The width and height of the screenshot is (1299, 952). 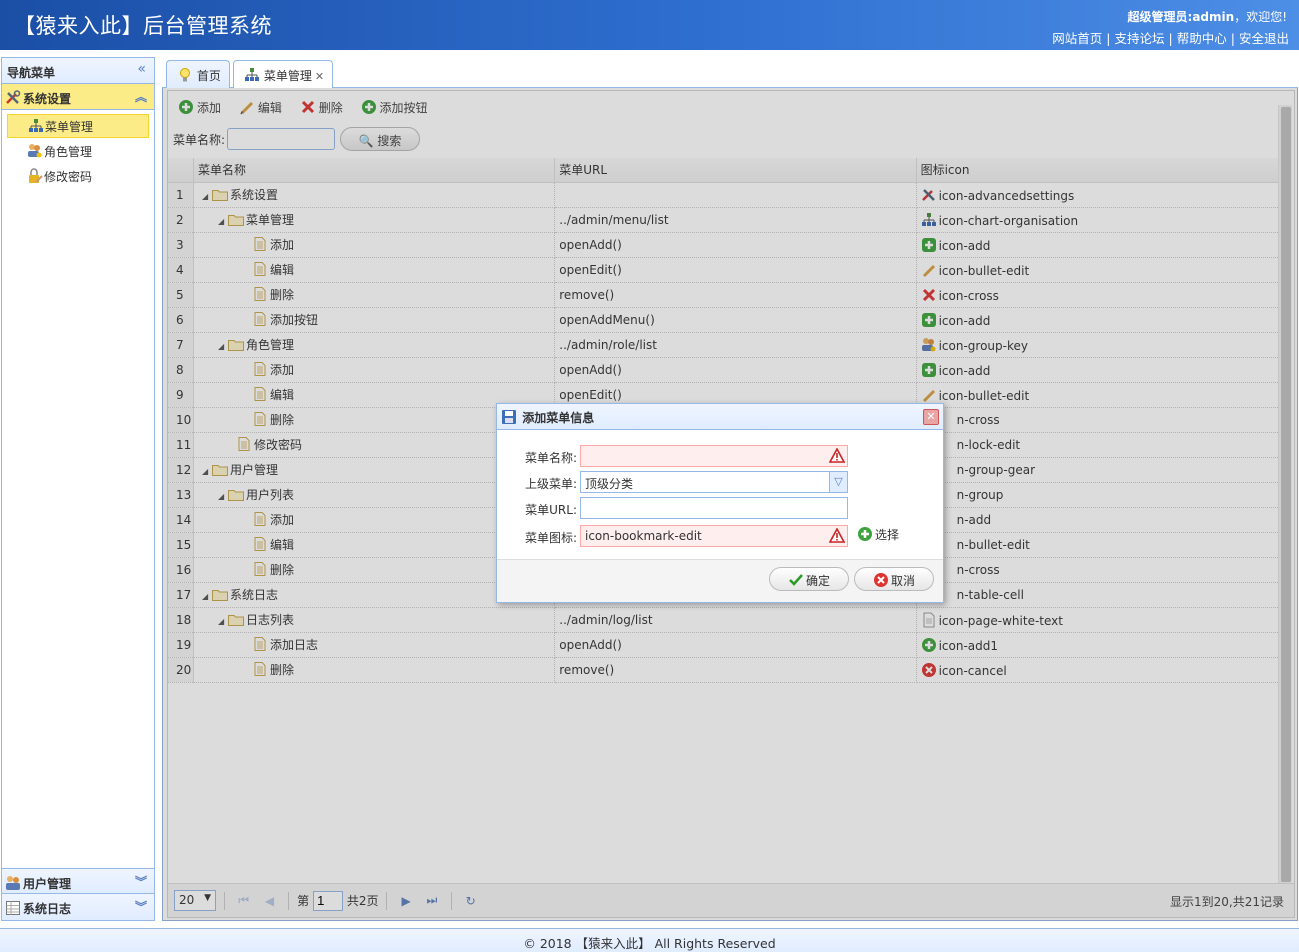 I want to click on sidebar-group-label: 系统日志, so click(x=47, y=909).